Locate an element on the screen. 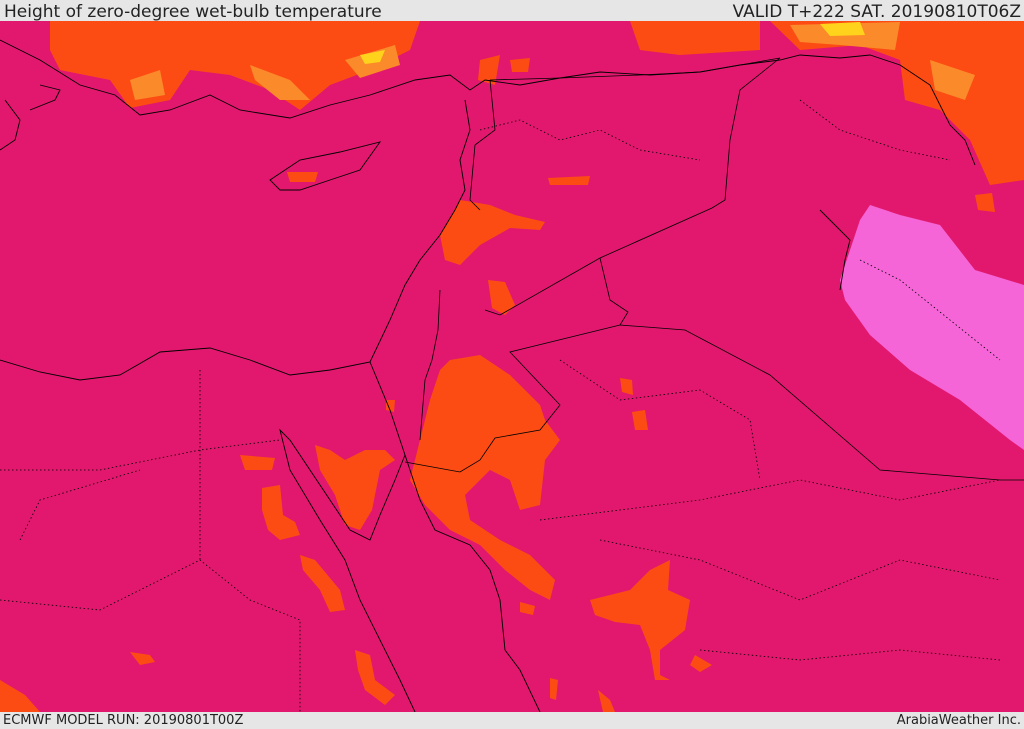  valid-time: VALID T+222 SAT. 20190810T06Z is located at coordinates (876, 12).